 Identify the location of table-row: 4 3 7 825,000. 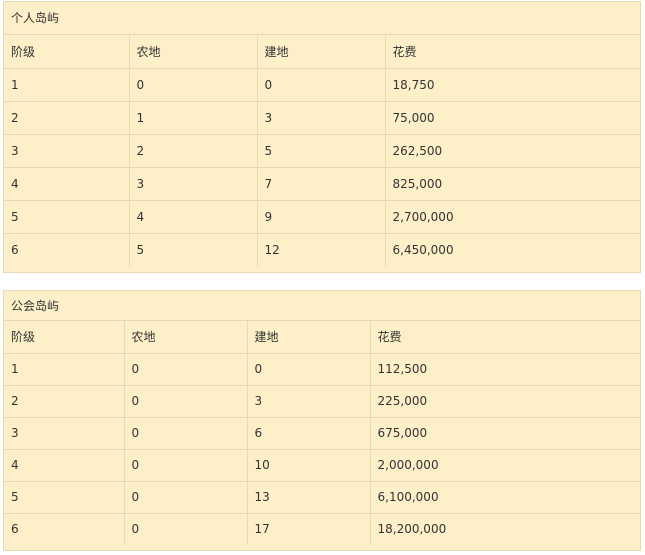
(322, 183).